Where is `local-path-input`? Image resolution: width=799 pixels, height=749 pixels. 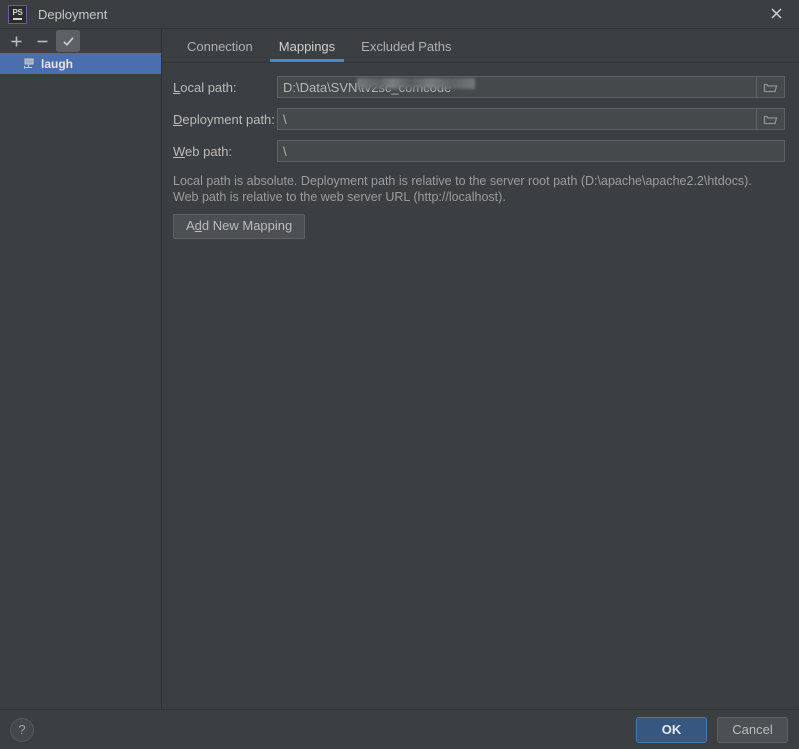 local-path-input is located at coordinates (517, 87).